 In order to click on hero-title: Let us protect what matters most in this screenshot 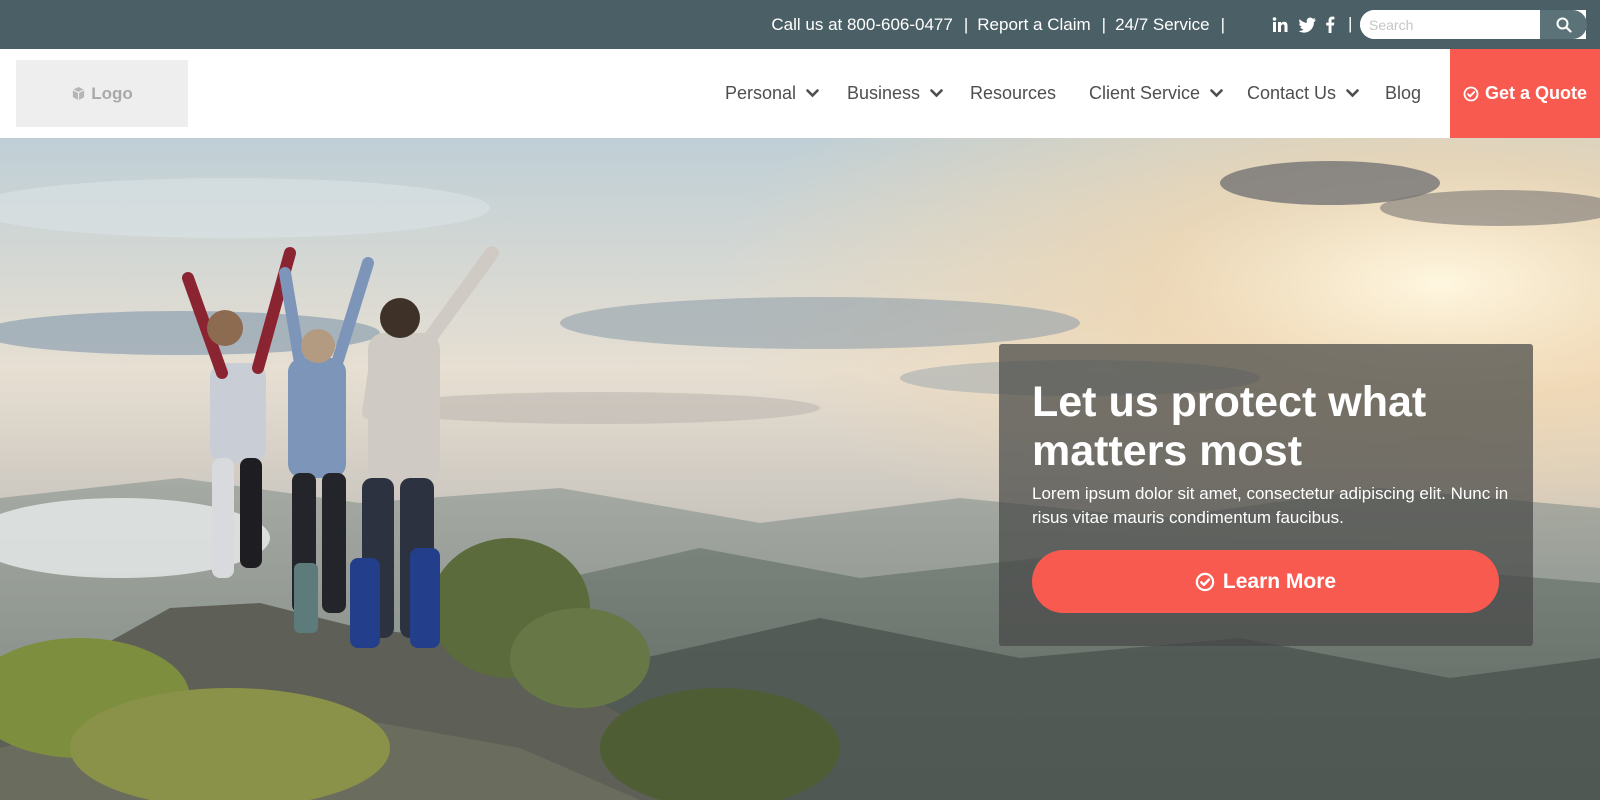, I will do `click(1229, 426)`.